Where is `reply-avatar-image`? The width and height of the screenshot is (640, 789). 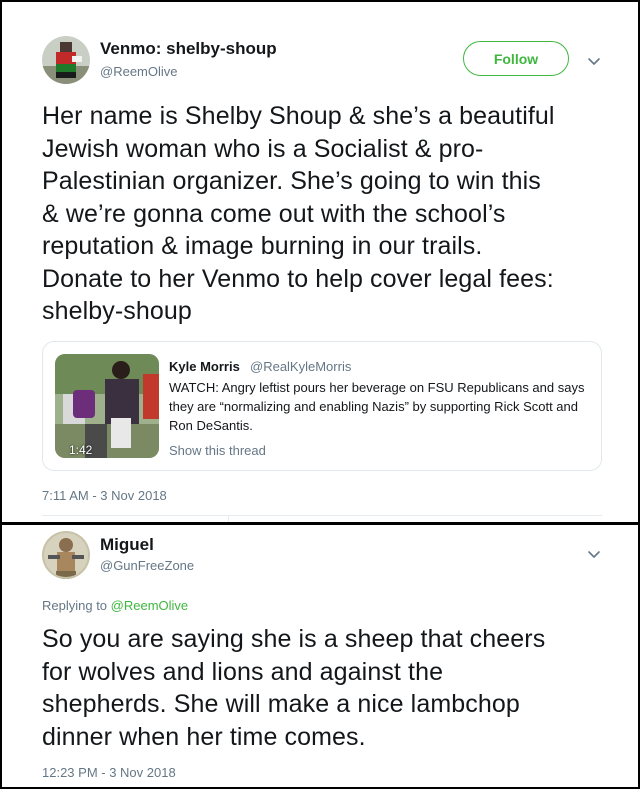 reply-avatar-image is located at coordinates (66, 555).